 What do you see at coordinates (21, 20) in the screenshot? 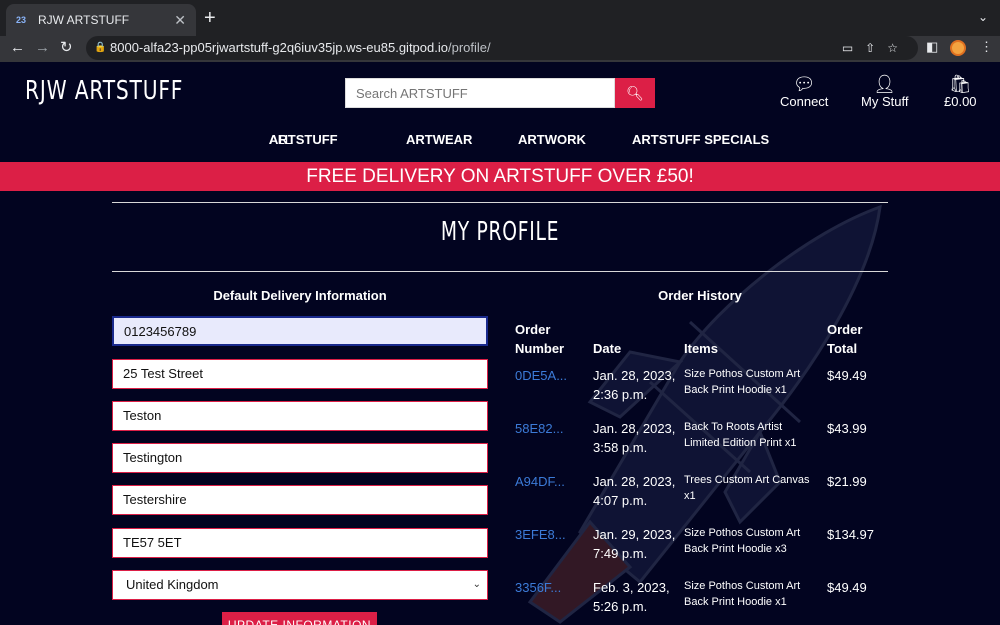
I see `gitpod-favicon-icon: 23` at bounding box center [21, 20].